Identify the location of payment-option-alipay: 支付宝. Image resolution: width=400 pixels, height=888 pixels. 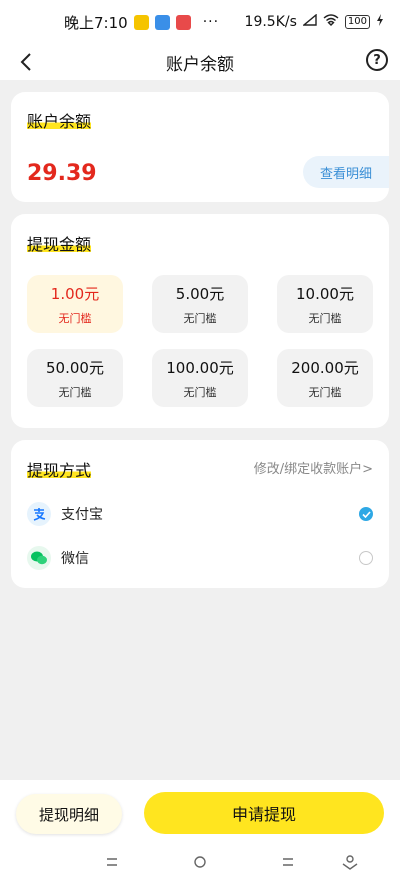
(200, 514).